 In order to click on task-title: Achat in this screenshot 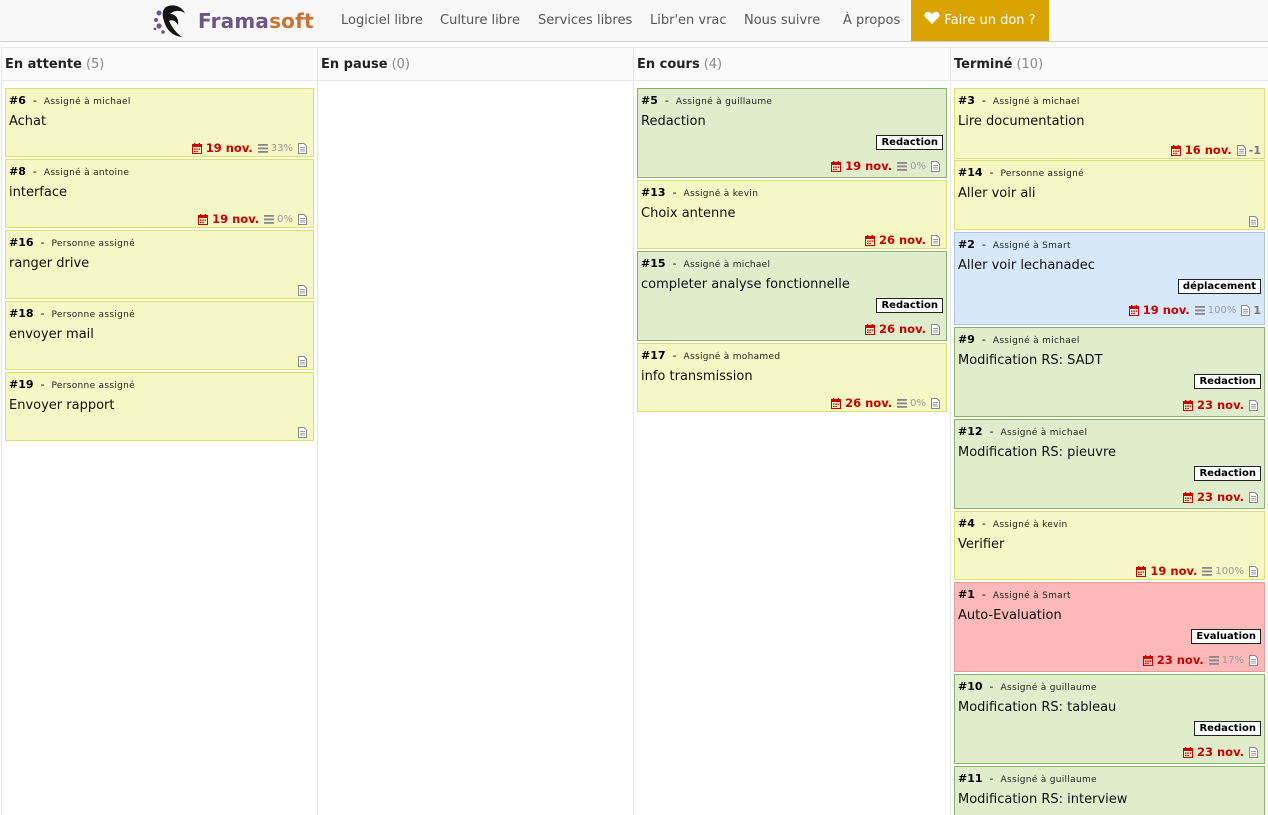, I will do `click(27, 121)`.